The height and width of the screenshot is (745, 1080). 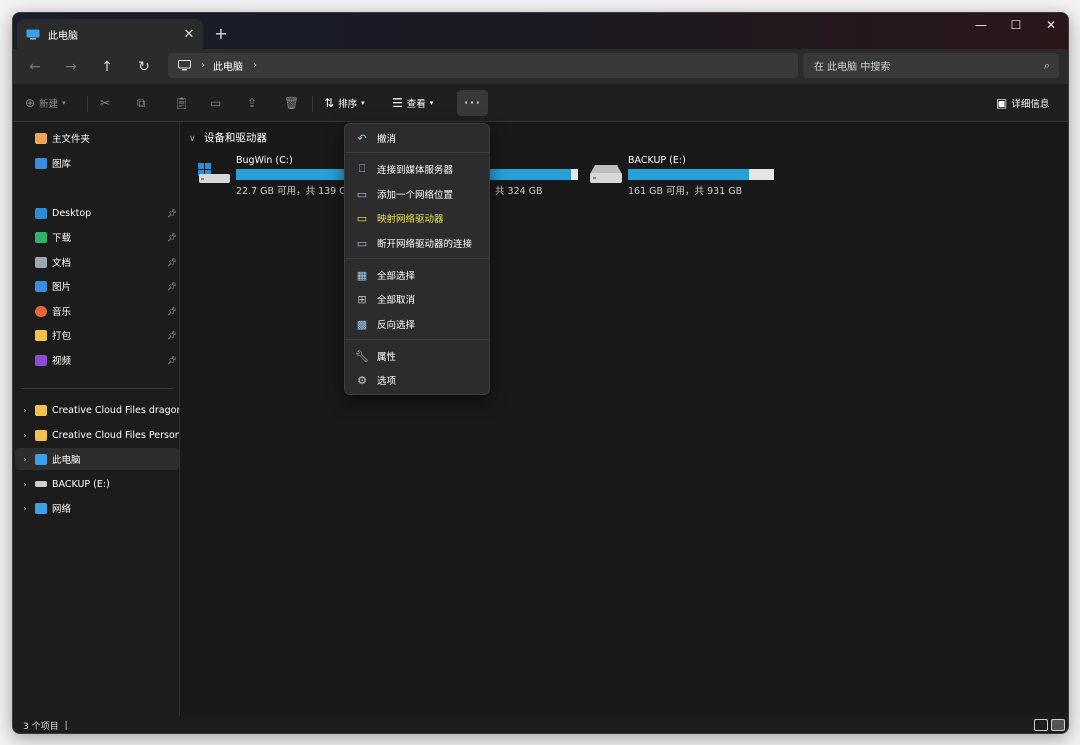 What do you see at coordinates (924, 65) in the screenshot?
I see `search-input: 在 此电脑 中搜索` at bounding box center [924, 65].